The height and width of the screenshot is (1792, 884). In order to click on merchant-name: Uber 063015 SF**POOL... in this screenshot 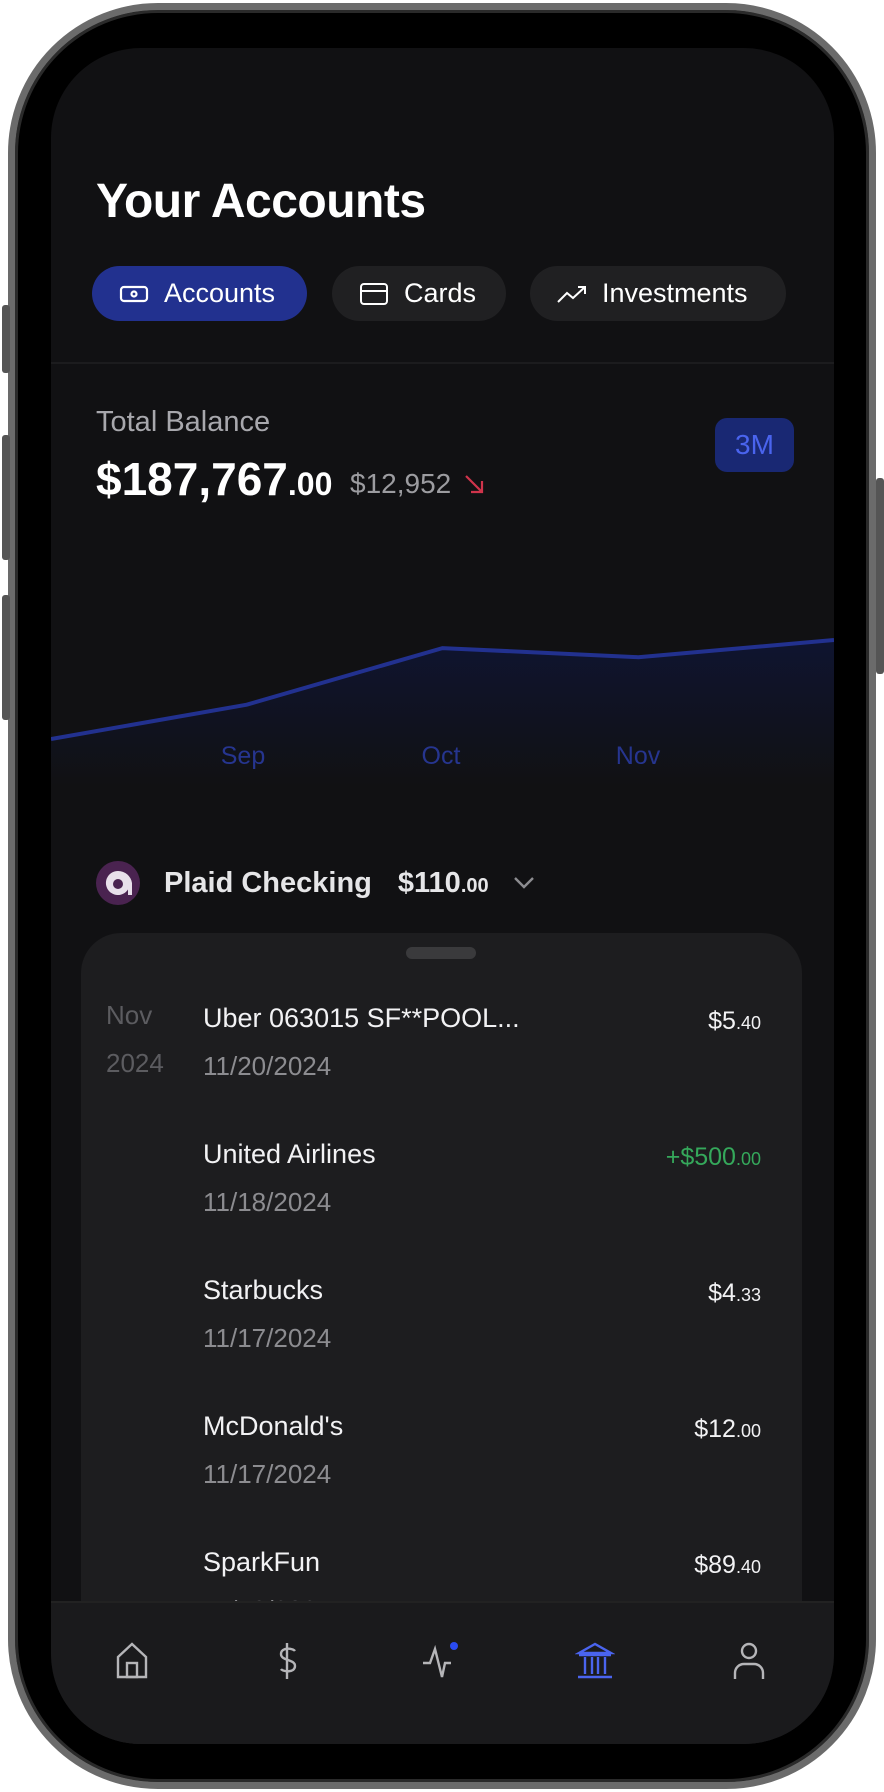, I will do `click(361, 1018)`.